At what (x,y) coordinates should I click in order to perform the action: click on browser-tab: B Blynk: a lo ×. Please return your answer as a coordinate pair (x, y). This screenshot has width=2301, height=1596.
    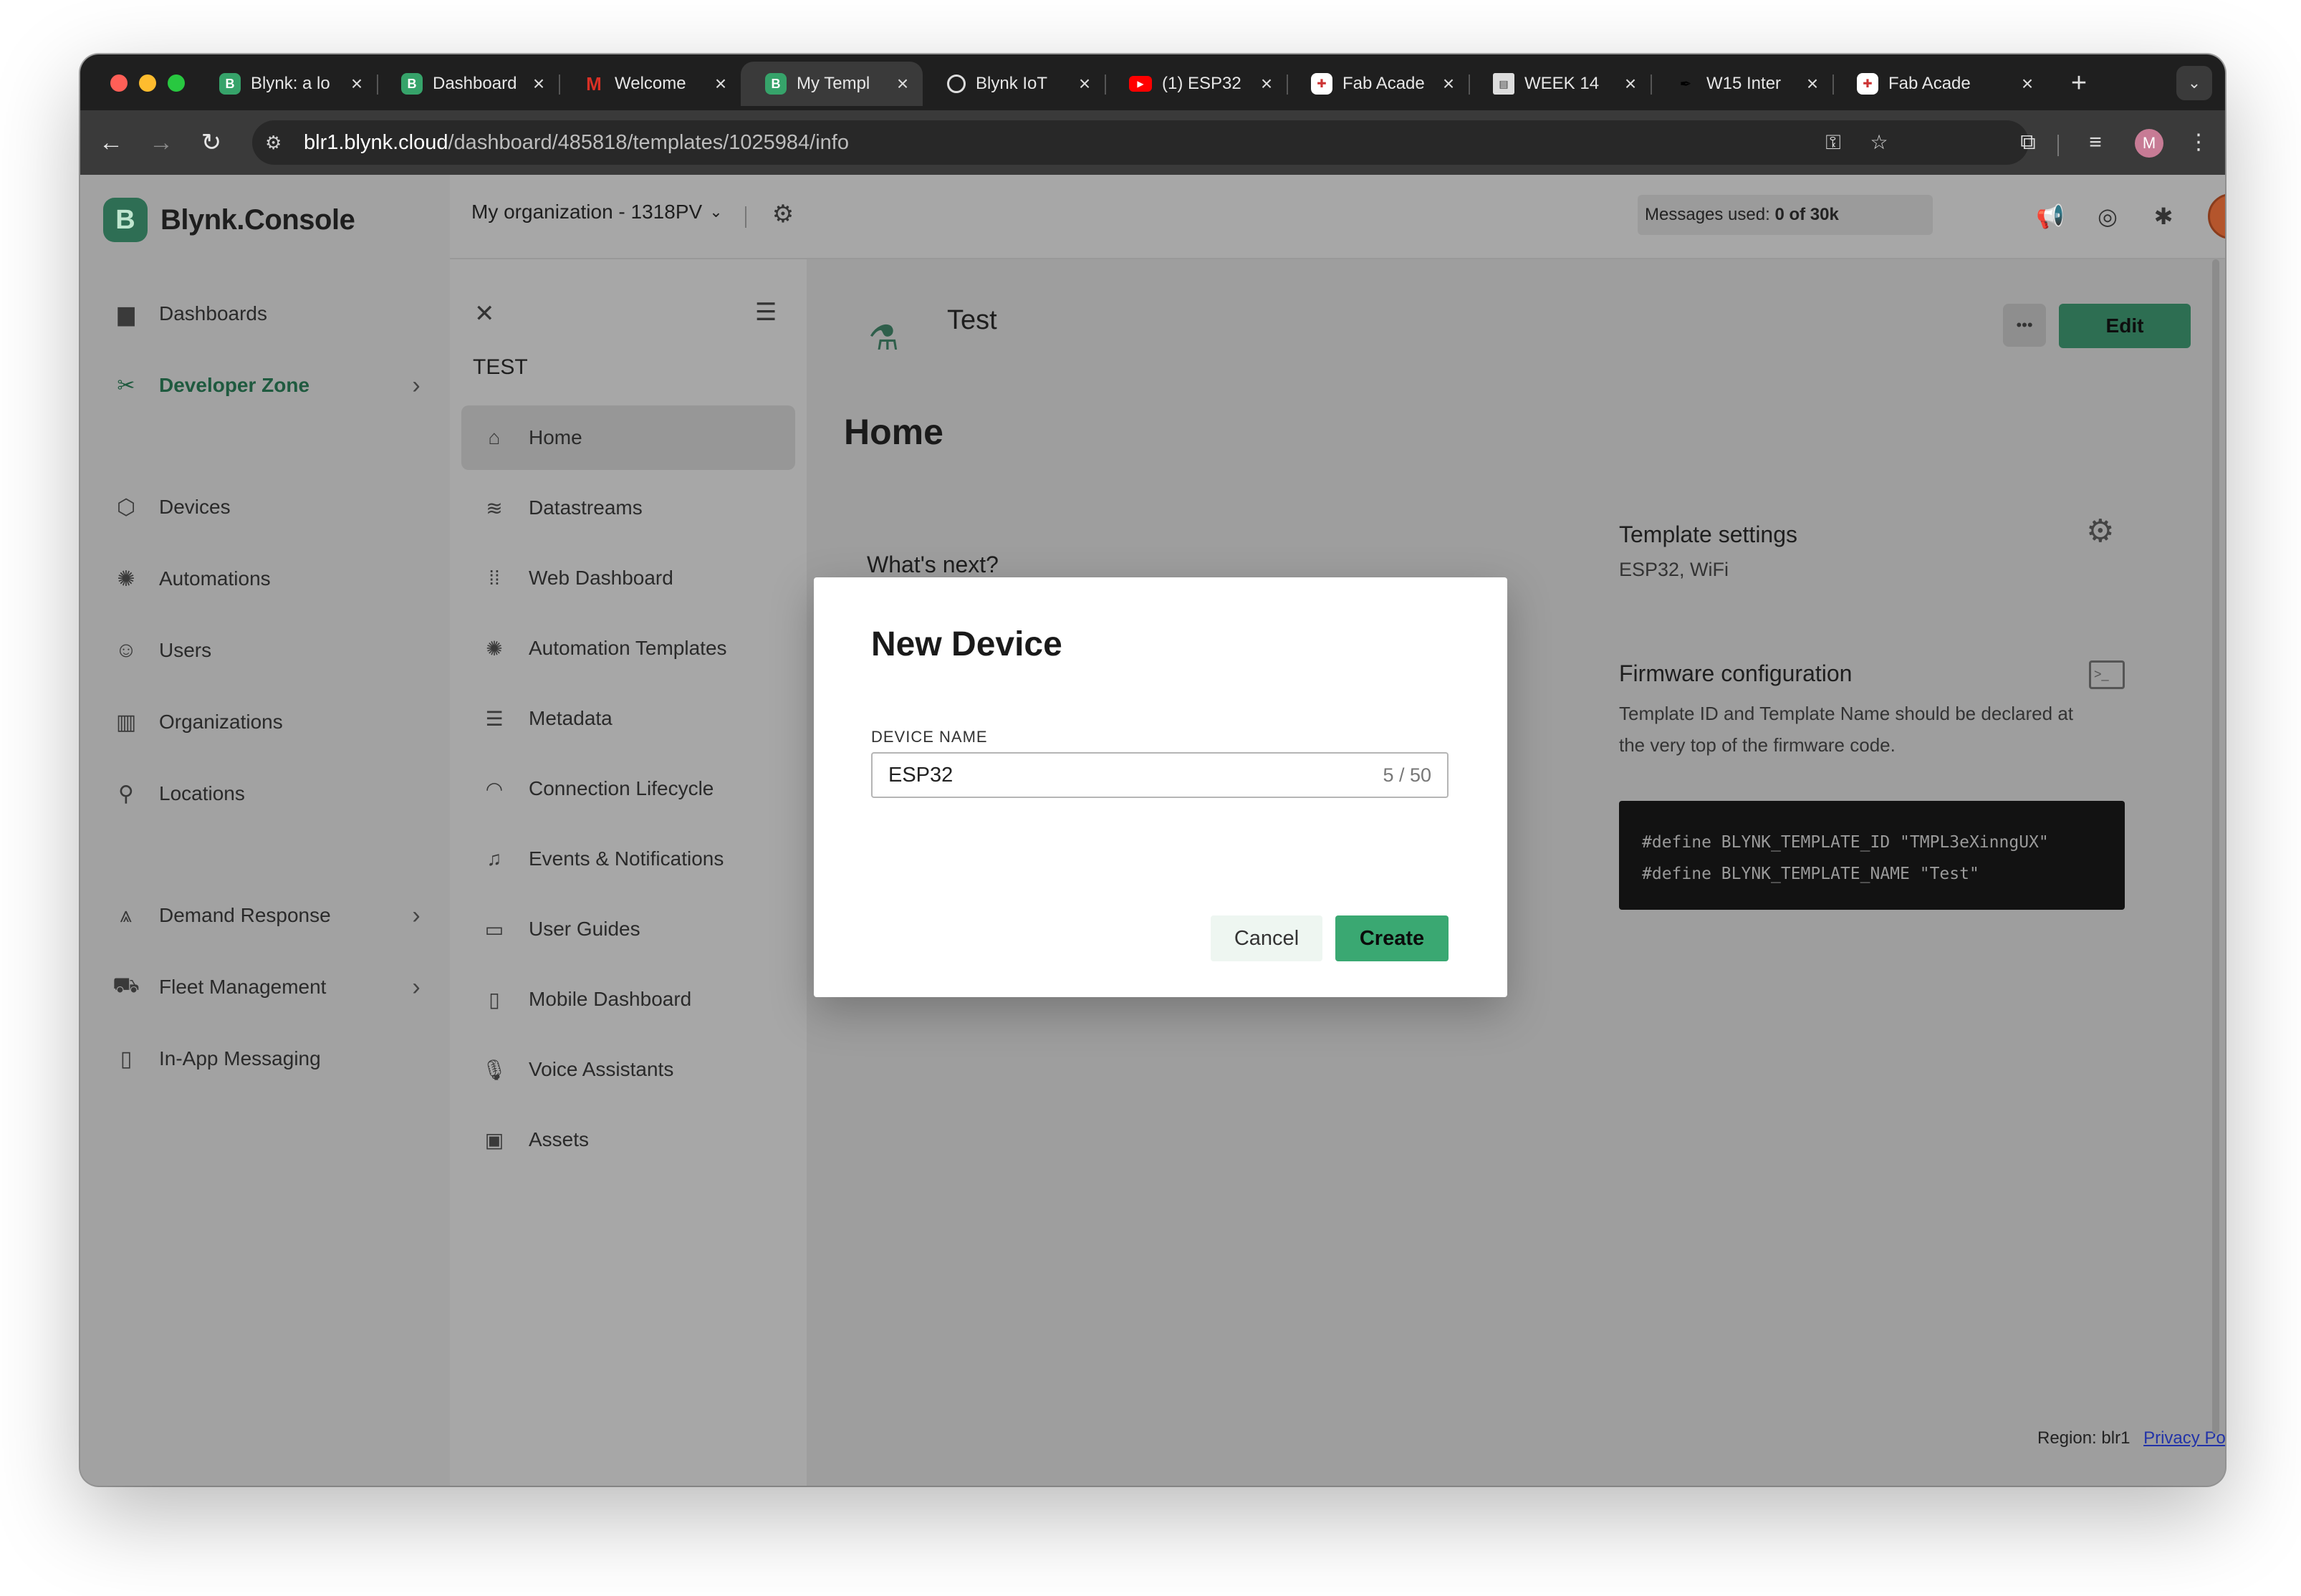
    Looking at the image, I should click on (286, 84).